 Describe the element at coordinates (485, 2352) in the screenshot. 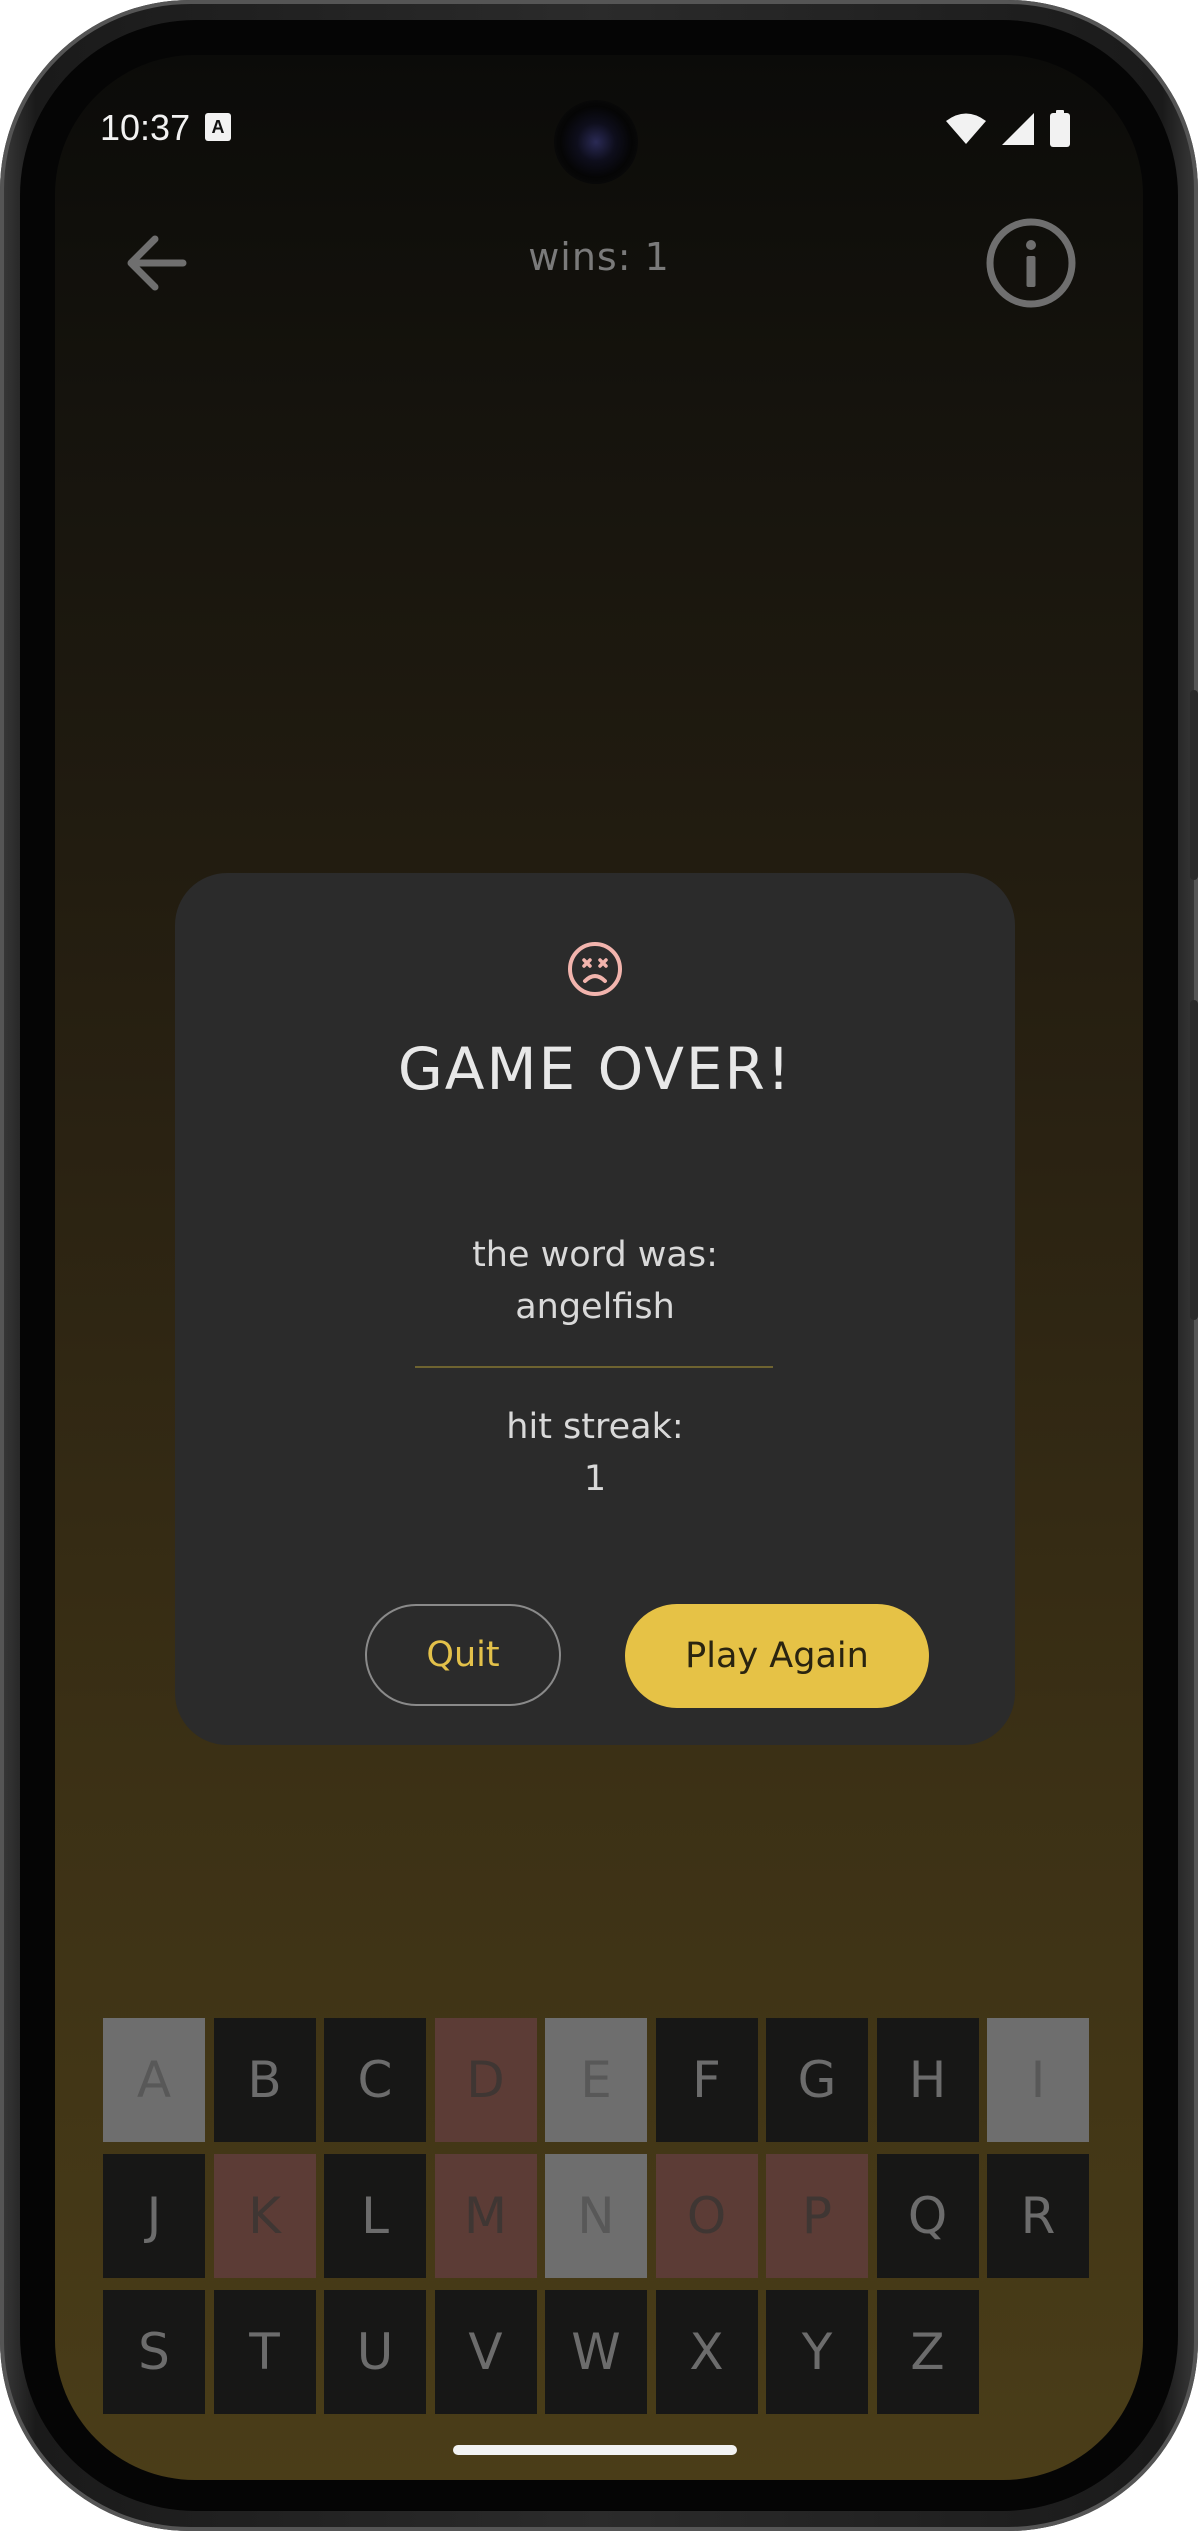

I see `key-v: V` at that location.